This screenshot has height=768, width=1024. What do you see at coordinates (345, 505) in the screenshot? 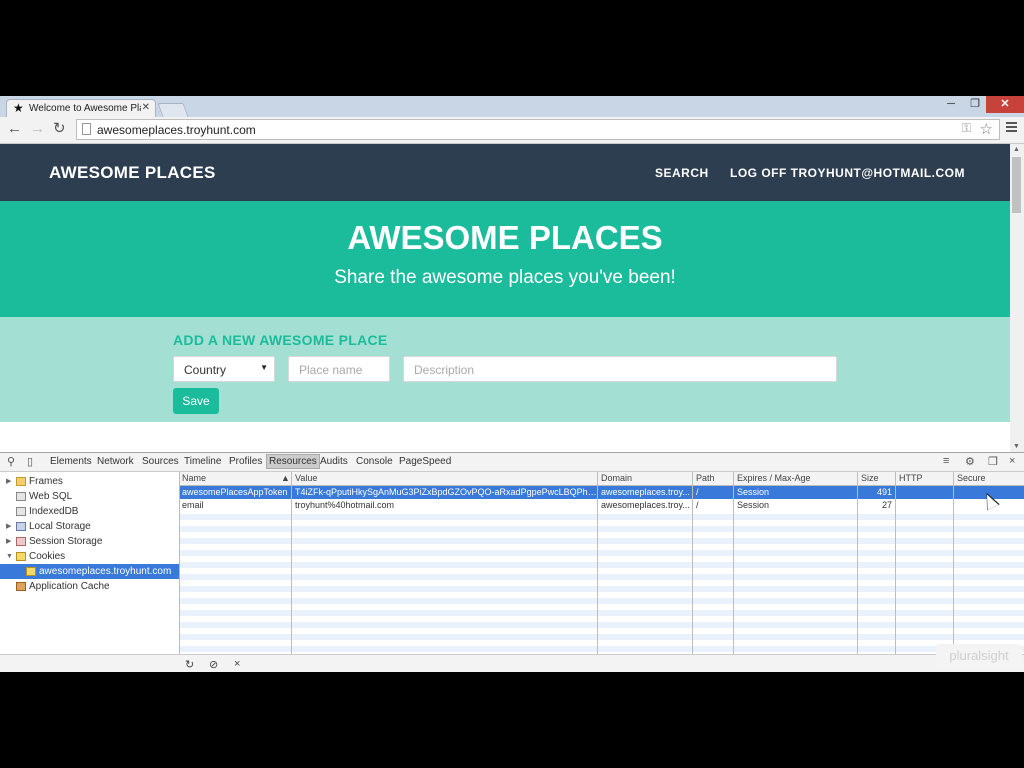
I see `cell-value: troyhunt%40hotmail.com` at bounding box center [345, 505].